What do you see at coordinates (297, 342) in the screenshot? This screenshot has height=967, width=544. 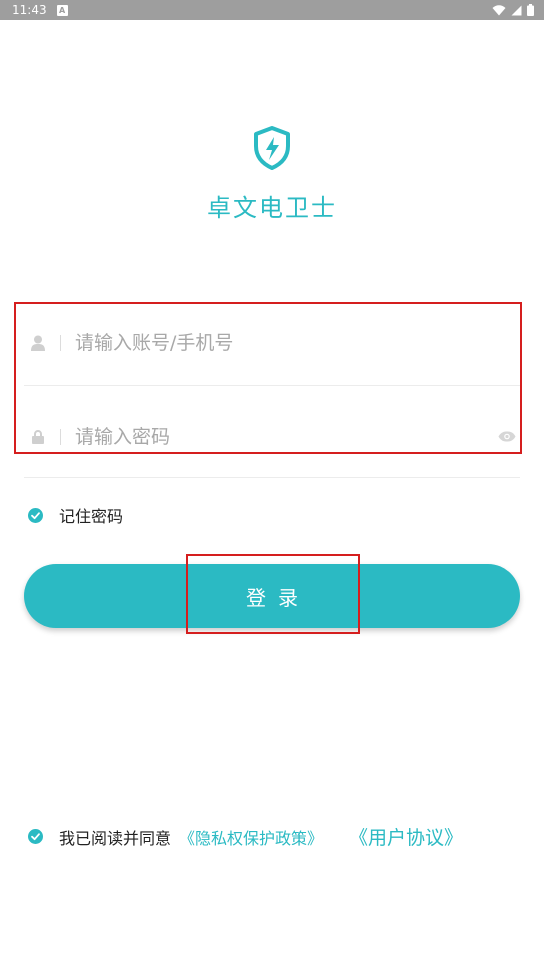 I see `account-input` at bounding box center [297, 342].